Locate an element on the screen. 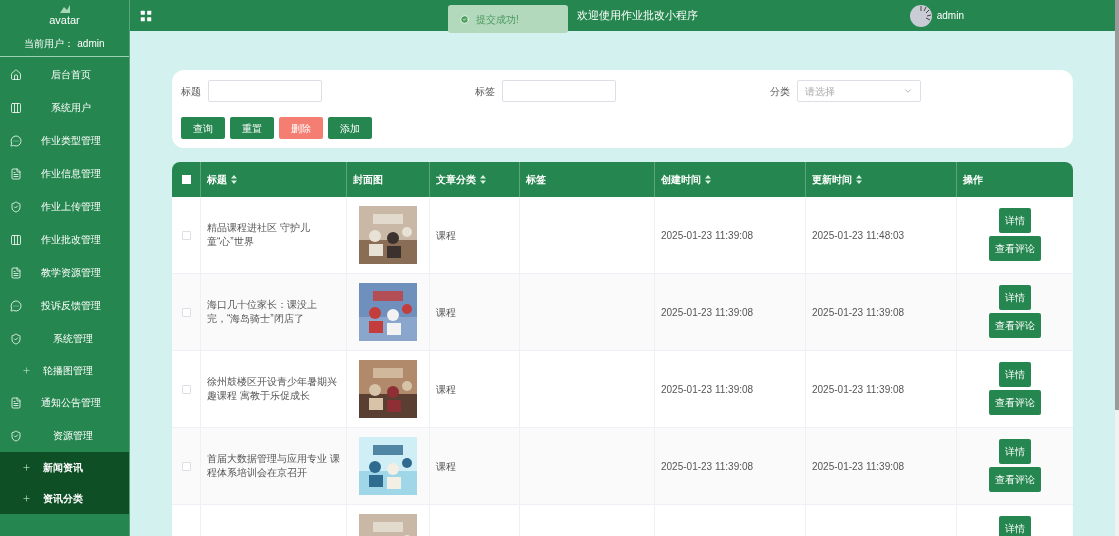  table-cell-text: 徐州鼓楼区开设青少年暑期兴趣课程 寓教于乐促成长 is located at coordinates (272, 389).